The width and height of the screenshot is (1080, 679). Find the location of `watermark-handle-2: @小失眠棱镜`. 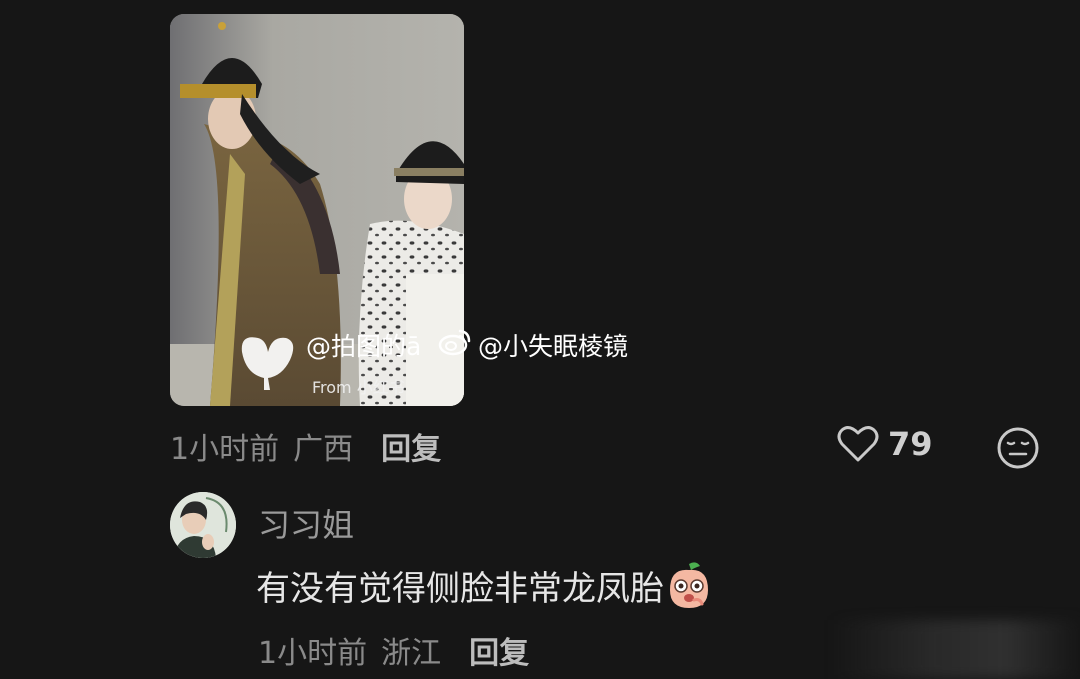

watermark-handle-2: @小失眠棱镜 is located at coordinates (553, 346).